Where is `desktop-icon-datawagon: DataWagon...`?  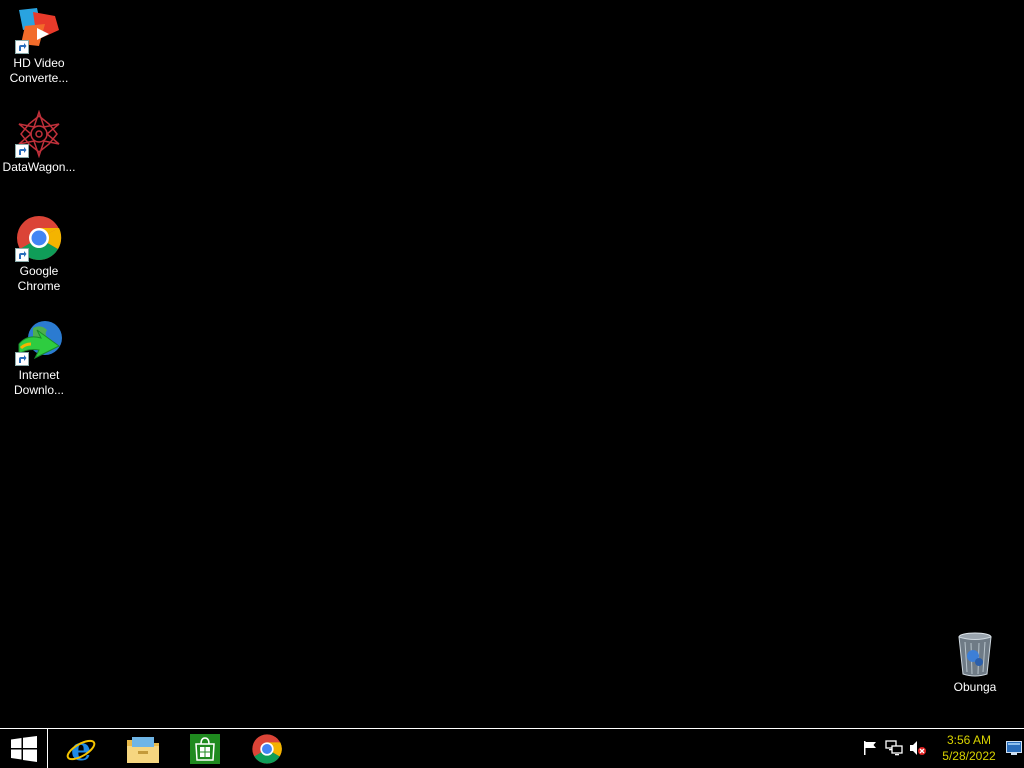
desktop-icon-datawagon: DataWagon... is located at coordinates (39, 142).